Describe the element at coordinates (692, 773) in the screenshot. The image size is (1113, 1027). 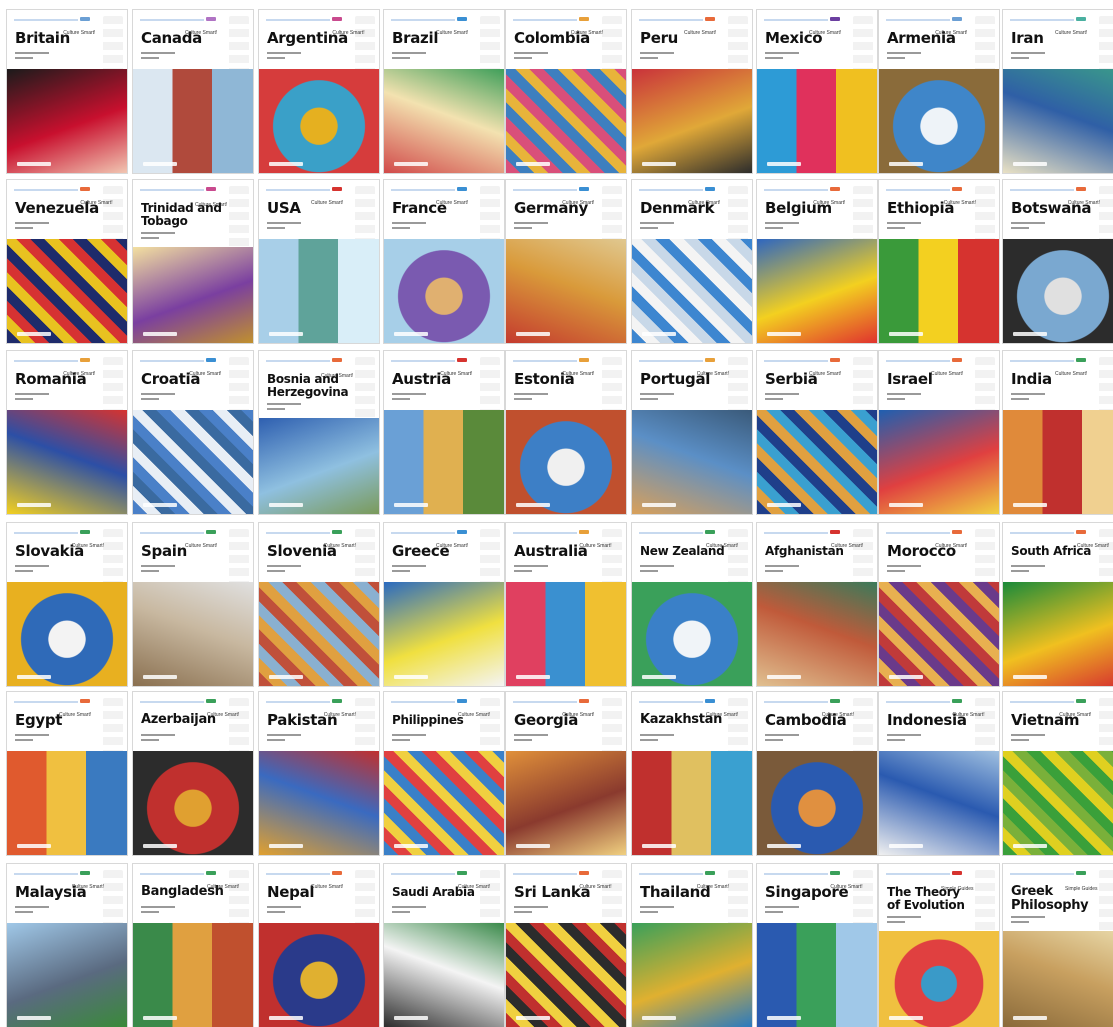
I see `book-cover-kazakhstan: Kazakhstan Culture Smart!` at that location.